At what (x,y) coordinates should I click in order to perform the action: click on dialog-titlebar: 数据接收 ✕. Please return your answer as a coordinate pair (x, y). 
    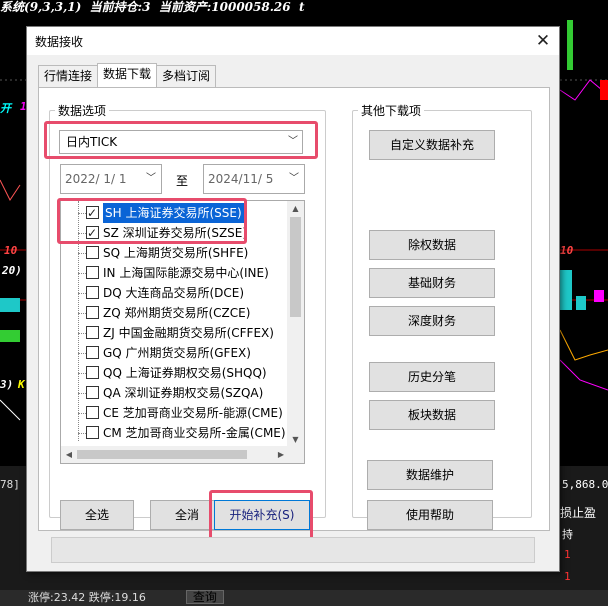
    Looking at the image, I should click on (293, 41).